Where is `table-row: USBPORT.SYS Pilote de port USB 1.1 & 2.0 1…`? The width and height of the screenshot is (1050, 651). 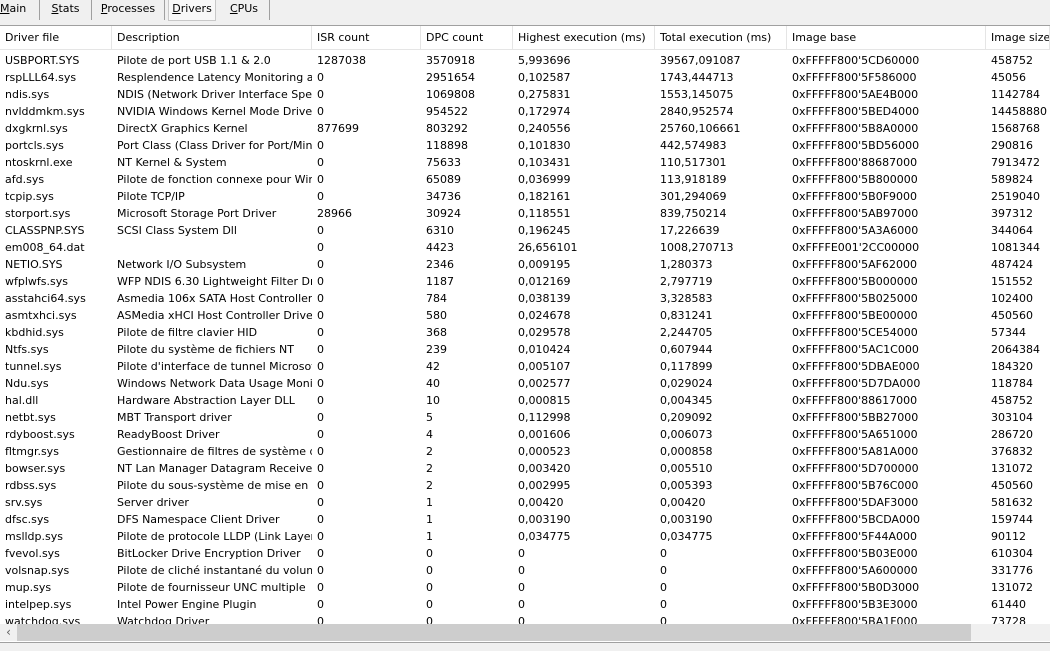 table-row: USBPORT.SYS Pilote de port USB 1.1 & 2.0 1… is located at coordinates (525, 60).